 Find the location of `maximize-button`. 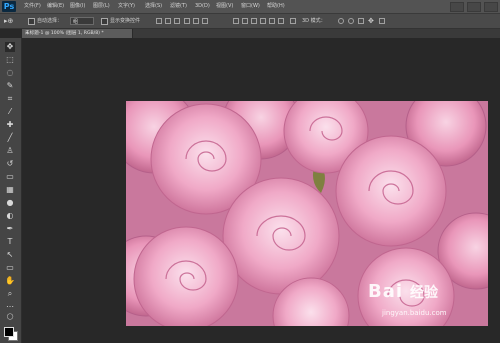

maximize-button is located at coordinates (474, 7).